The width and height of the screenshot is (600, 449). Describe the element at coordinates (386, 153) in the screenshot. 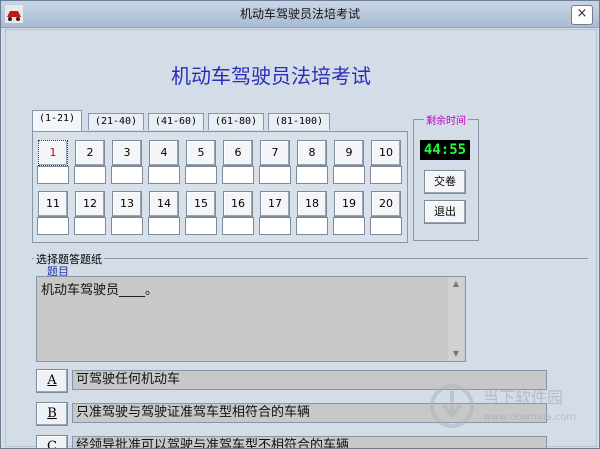

I see `question-button-10: 10` at that location.